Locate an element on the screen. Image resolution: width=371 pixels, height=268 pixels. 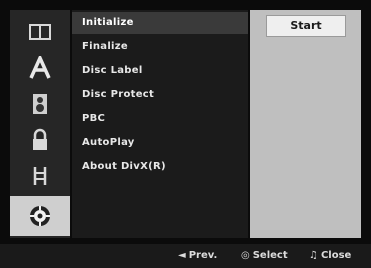
bottom-hint-bar: ◄ Prev. ◎ Select ♫ Close is located at coordinates (185, 256).